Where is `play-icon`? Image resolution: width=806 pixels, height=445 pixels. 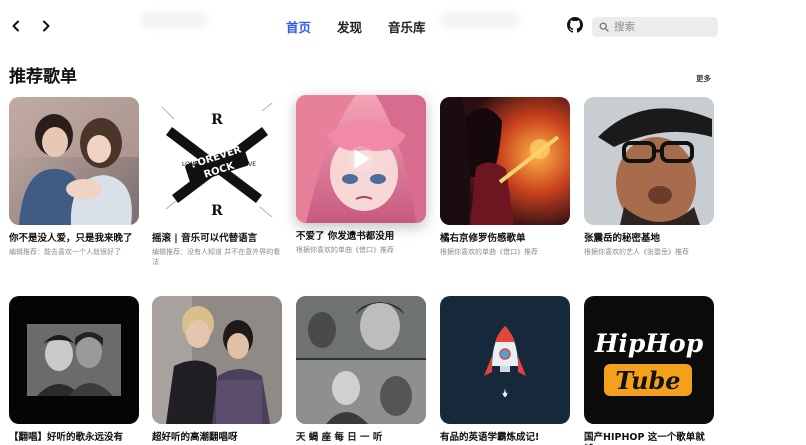 play-icon is located at coordinates (362, 159).